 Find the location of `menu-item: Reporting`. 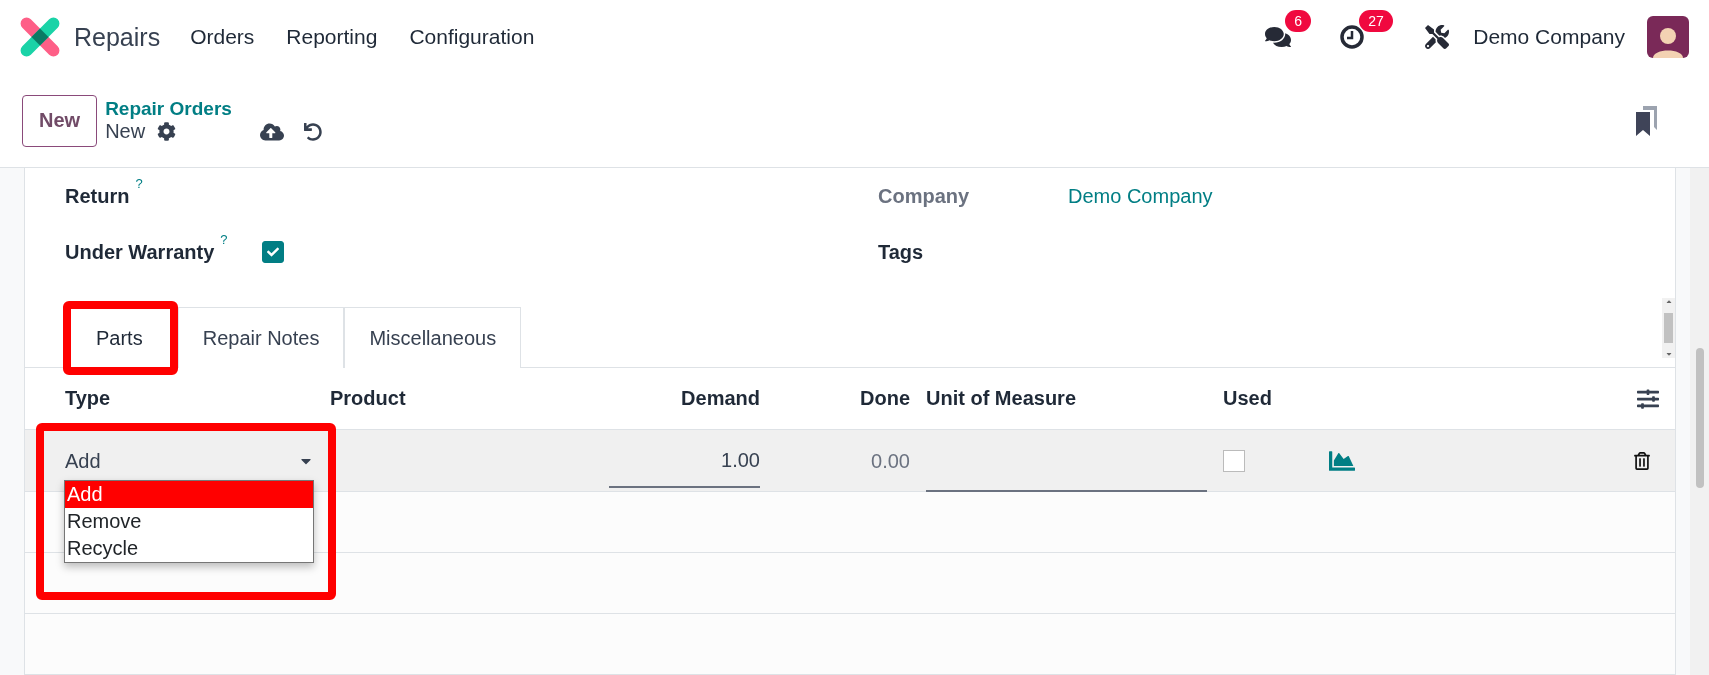

menu-item: Reporting is located at coordinates (332, 37).